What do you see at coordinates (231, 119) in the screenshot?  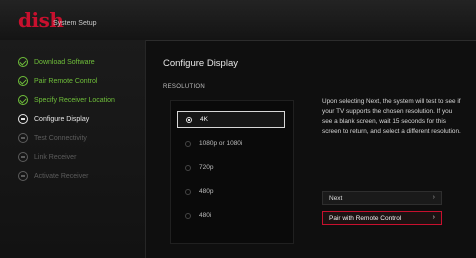 I see `resolution-option-4k: 4K` at bounding box center [231, 119].